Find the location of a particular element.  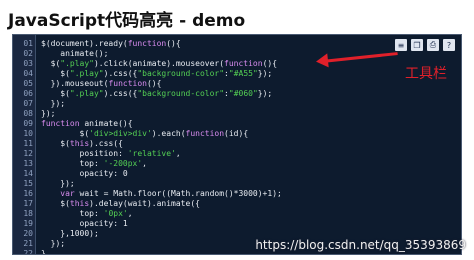

code-text: $('div>div>div').each(function(id){ is located at coordinates (145, 133).